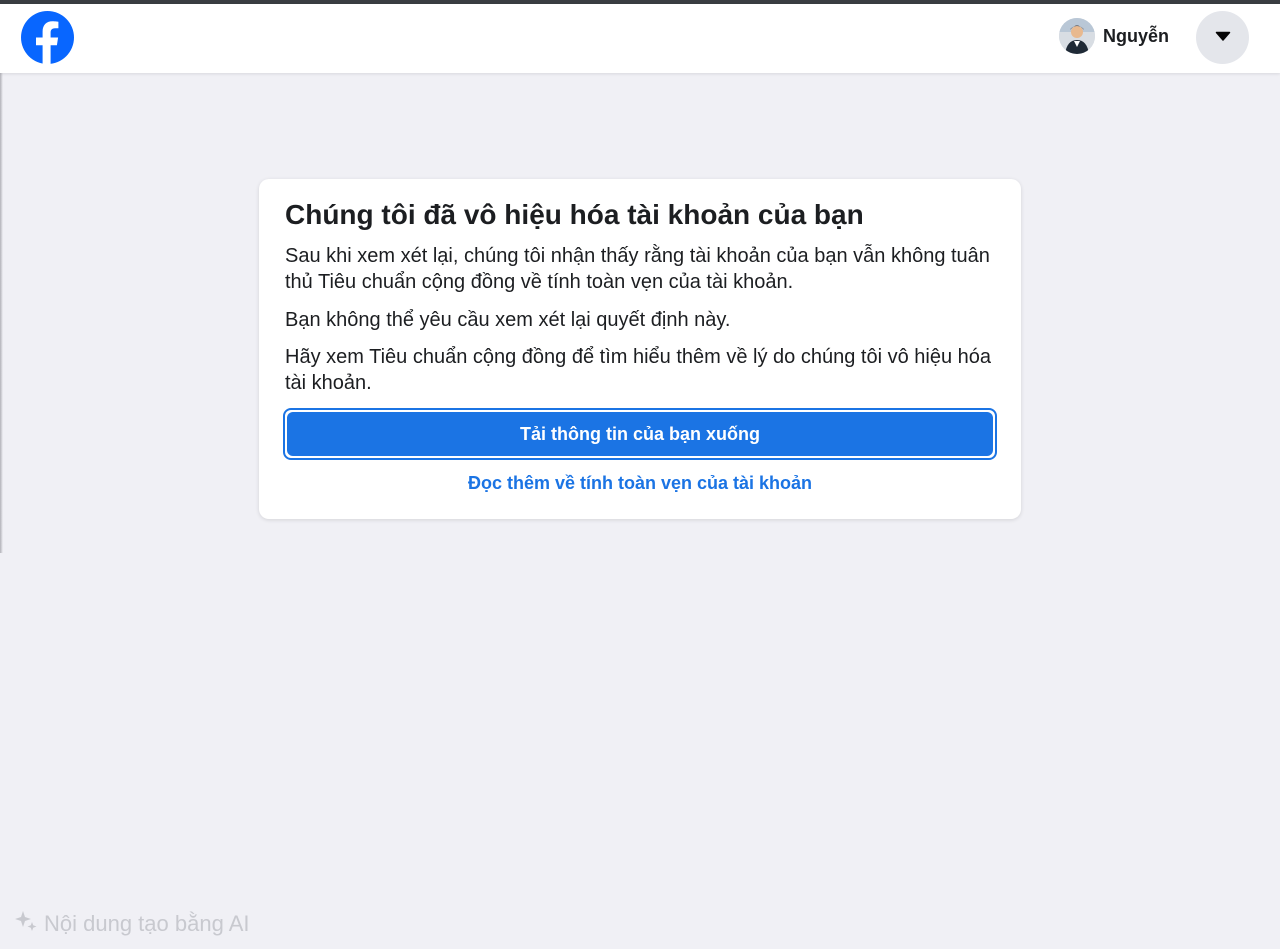 The width and height of the screenshot is (1280, 949). What do you see at coordinates (1077, 36) in the screenshot?
I see `avatar` at bounding box center [1077, 36].